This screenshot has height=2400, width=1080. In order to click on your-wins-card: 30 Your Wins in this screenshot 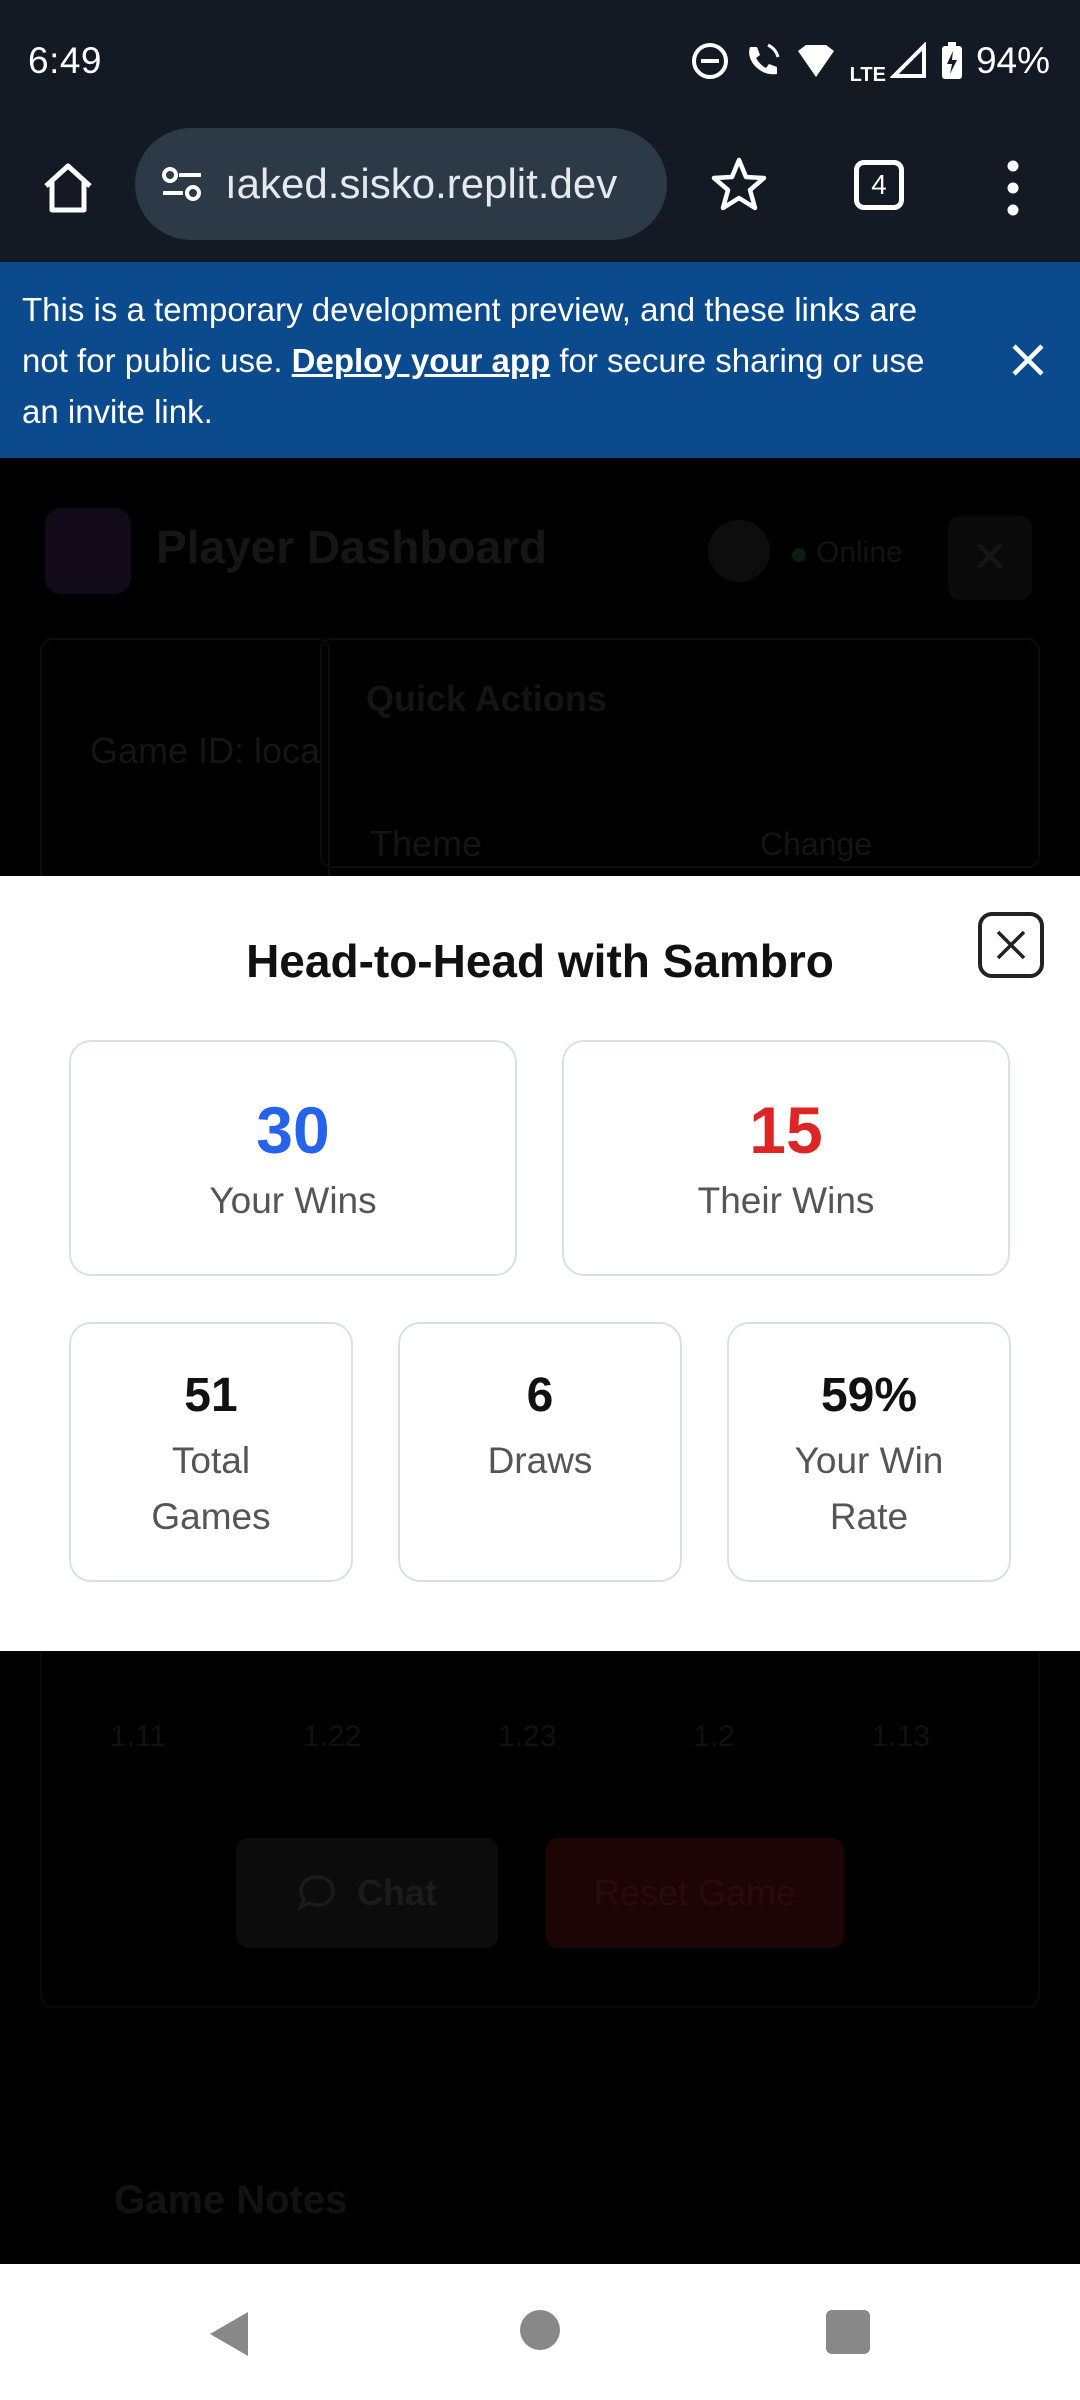, I will do `click(293, 1158)`.